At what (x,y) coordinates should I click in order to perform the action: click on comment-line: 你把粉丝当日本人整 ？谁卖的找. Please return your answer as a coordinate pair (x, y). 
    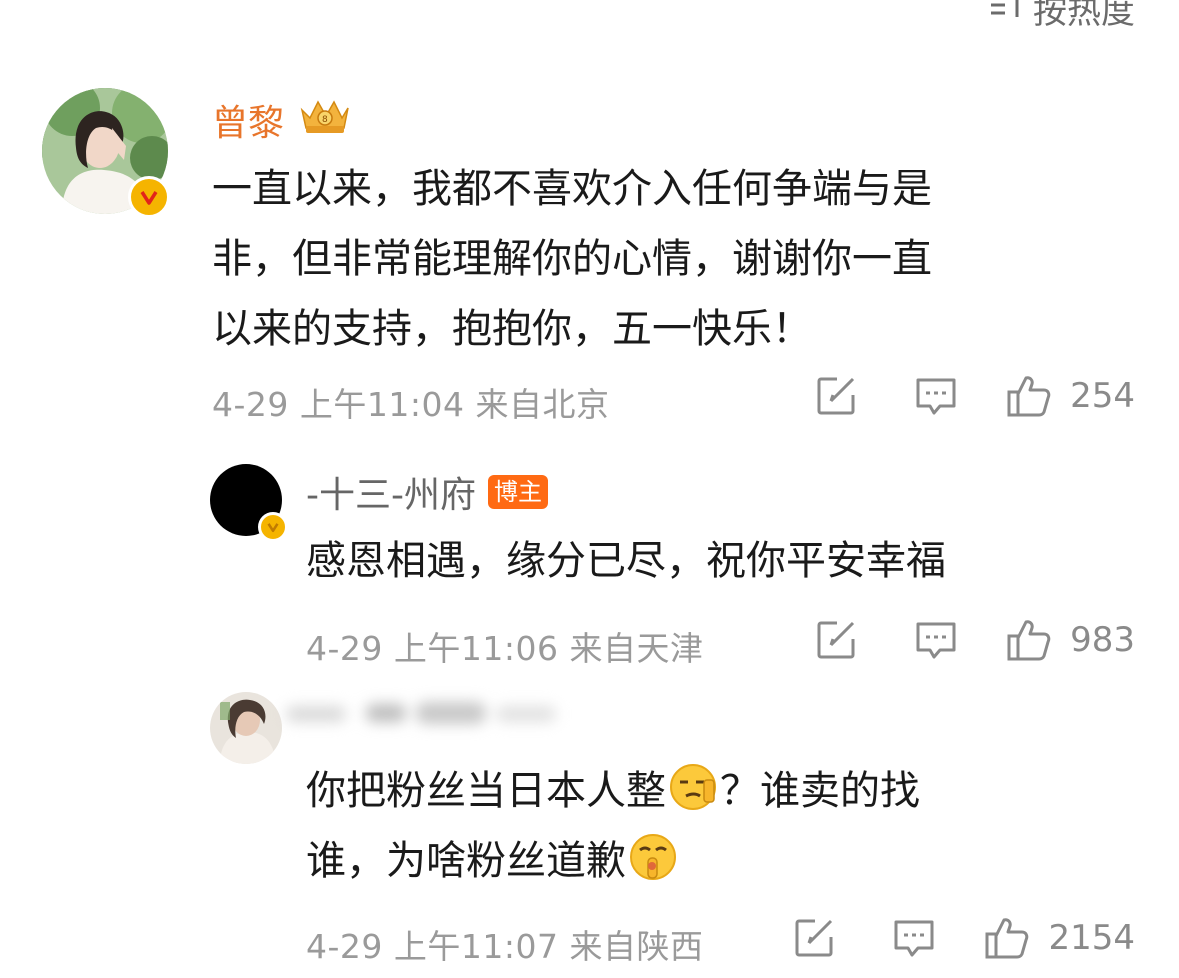
    Looking at the image, I should click on (731, 791).